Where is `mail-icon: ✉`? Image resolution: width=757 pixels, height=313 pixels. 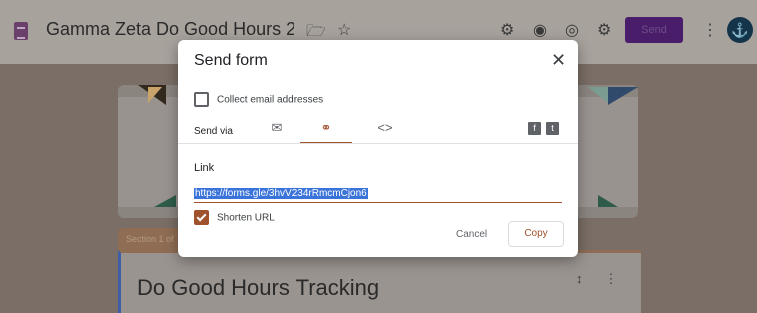
mail-icon: ✉ is located at coordinates (277, 127).